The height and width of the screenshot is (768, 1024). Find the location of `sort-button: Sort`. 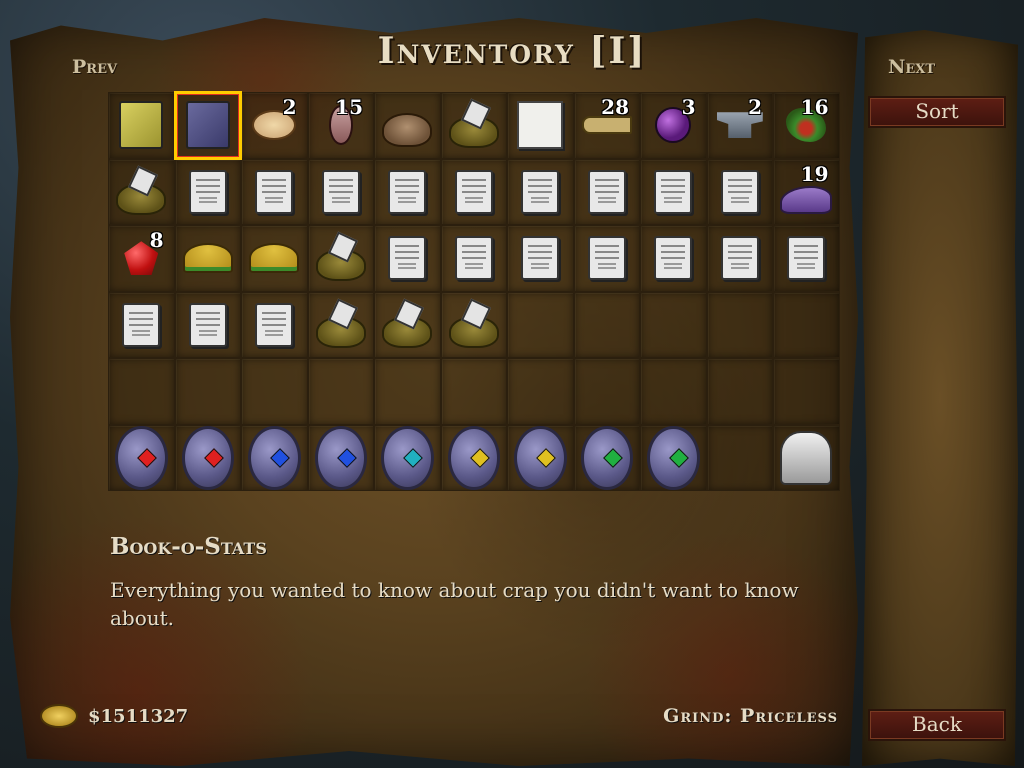

sort-button: Sort is located at coordinates (937, 112).